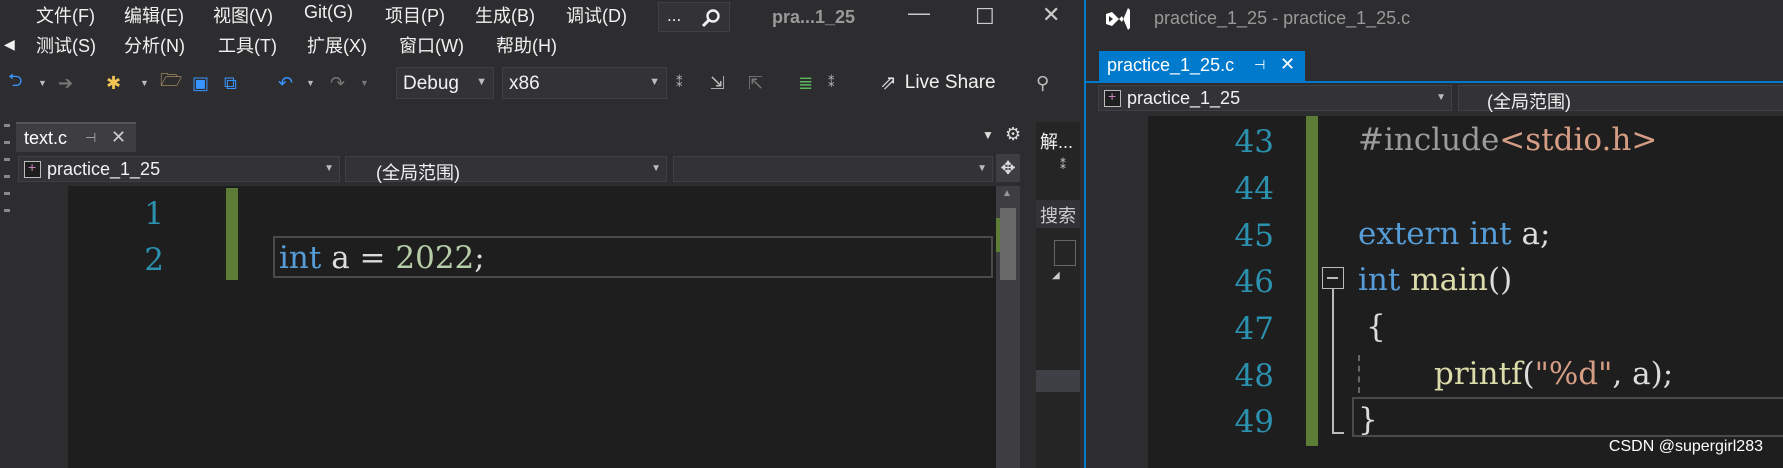  What do you see at coordinates (1065, 253) in the screenshot?
I see `solution-tree-icon` at bounding box center [1065, 253].